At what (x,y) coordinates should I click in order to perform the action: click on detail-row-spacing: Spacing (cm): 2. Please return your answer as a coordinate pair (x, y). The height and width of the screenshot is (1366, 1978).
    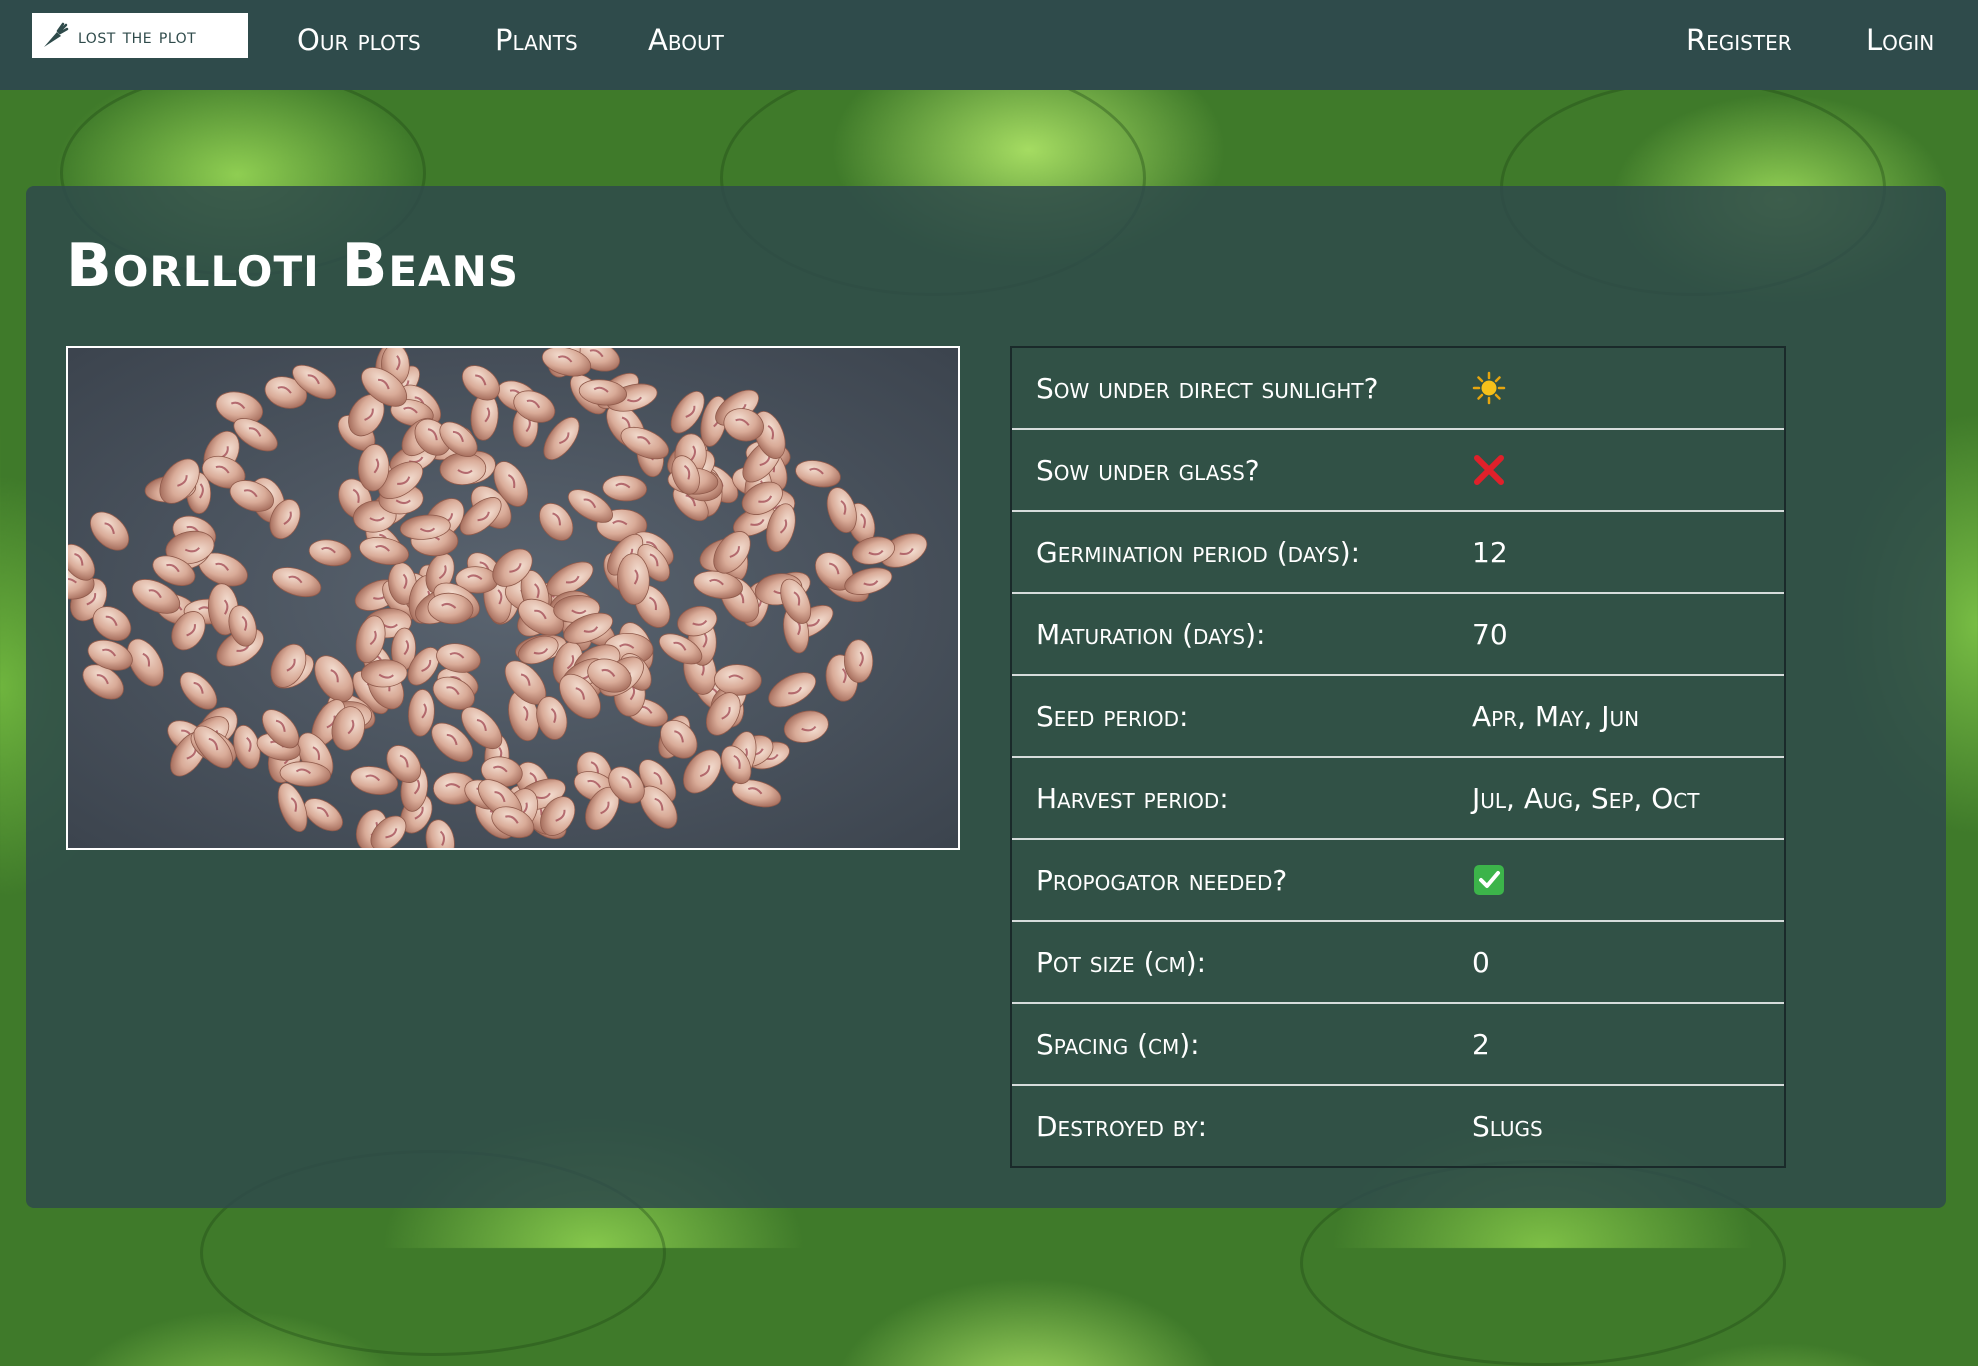
    Looking at the image, I should click on (1398, 1045).